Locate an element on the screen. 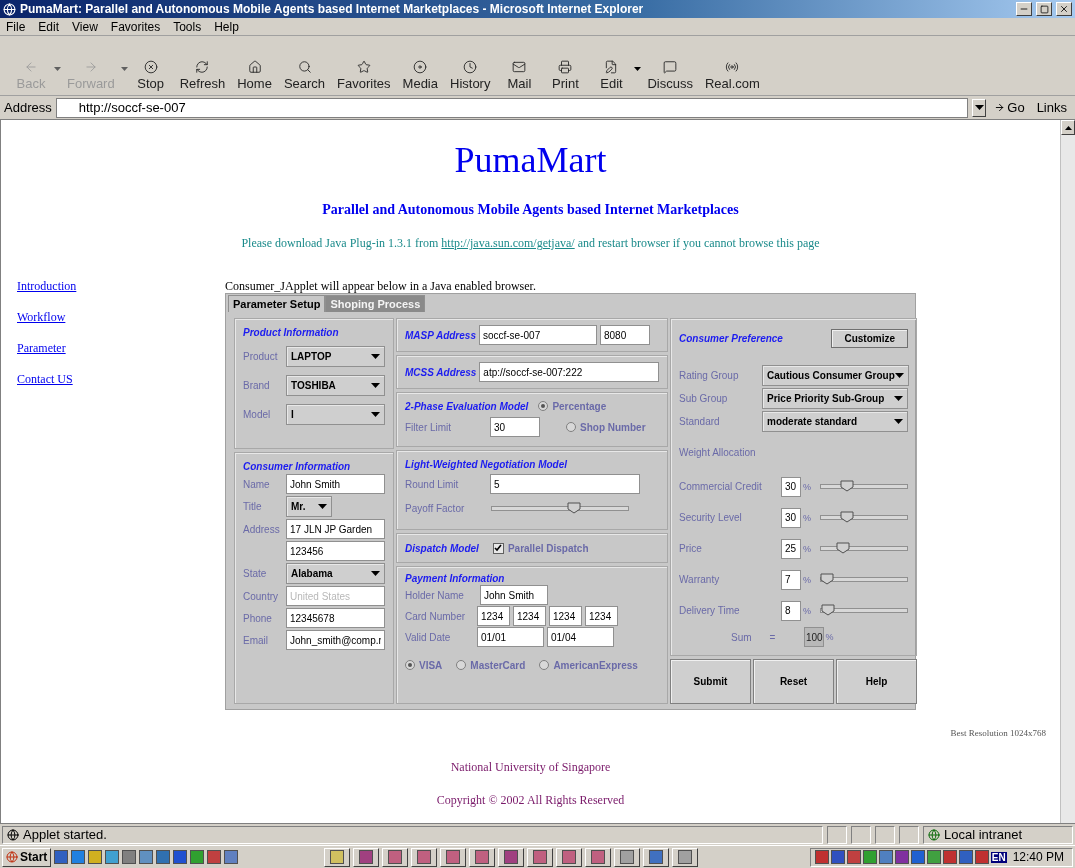 Image resolution: width=1075 pixels, height=868 pixels. action-button: Help is located at coordinates (876, 681).